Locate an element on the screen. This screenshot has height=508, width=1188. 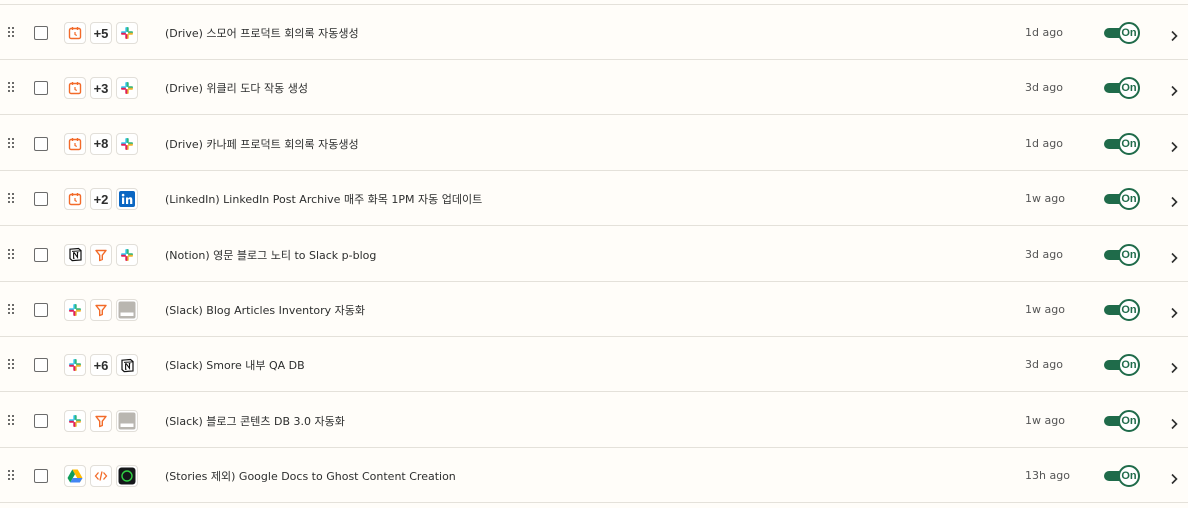
zap-row: +8 (Drive) 카나페 프로덕트 회의록 자동생성 1d ago On is located at coordinates (594, 143).